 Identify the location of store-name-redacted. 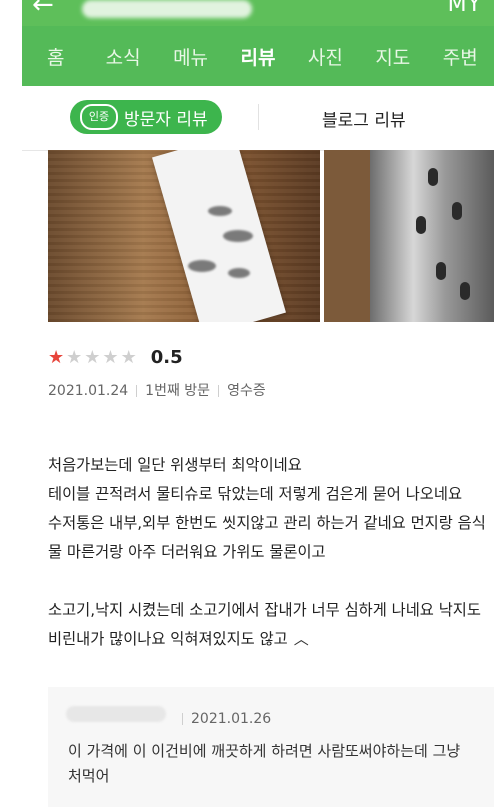
(167, 9).